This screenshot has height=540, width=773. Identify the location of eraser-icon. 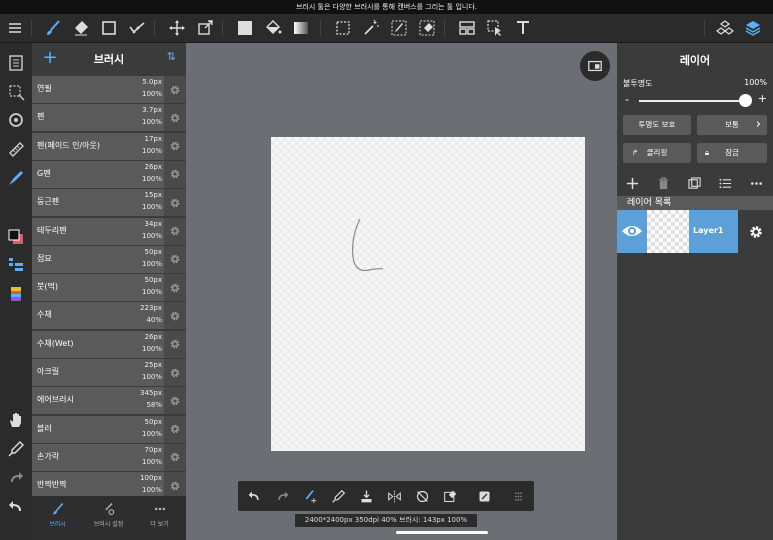
(81, 28).